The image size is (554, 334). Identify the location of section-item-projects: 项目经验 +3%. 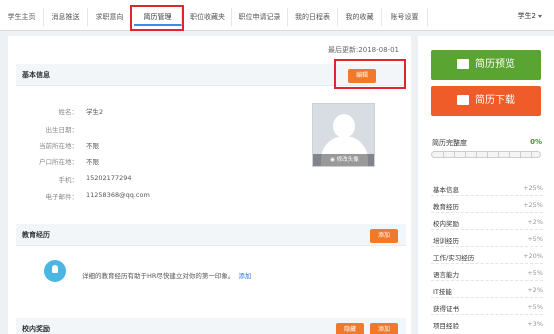
(487, 326).